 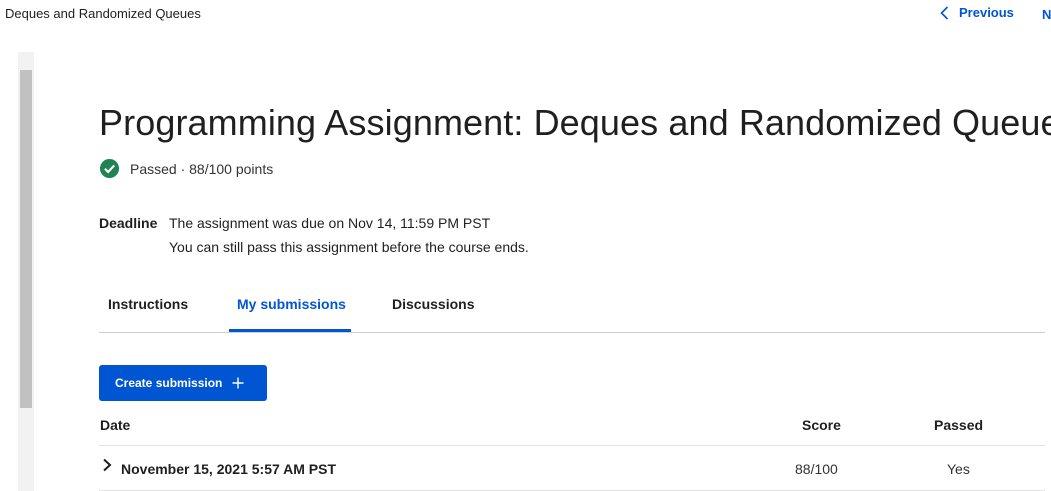 I want to click on breadcrumb: Deques and Randomized Queues, so click(x=103, y=13).